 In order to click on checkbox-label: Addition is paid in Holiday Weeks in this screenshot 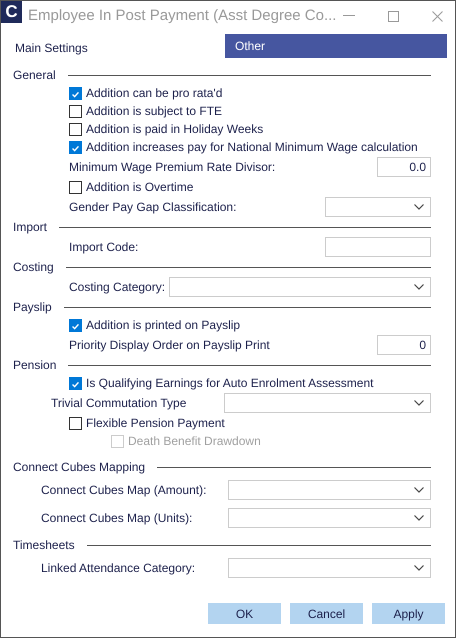, I will do `click(175, 129)`.